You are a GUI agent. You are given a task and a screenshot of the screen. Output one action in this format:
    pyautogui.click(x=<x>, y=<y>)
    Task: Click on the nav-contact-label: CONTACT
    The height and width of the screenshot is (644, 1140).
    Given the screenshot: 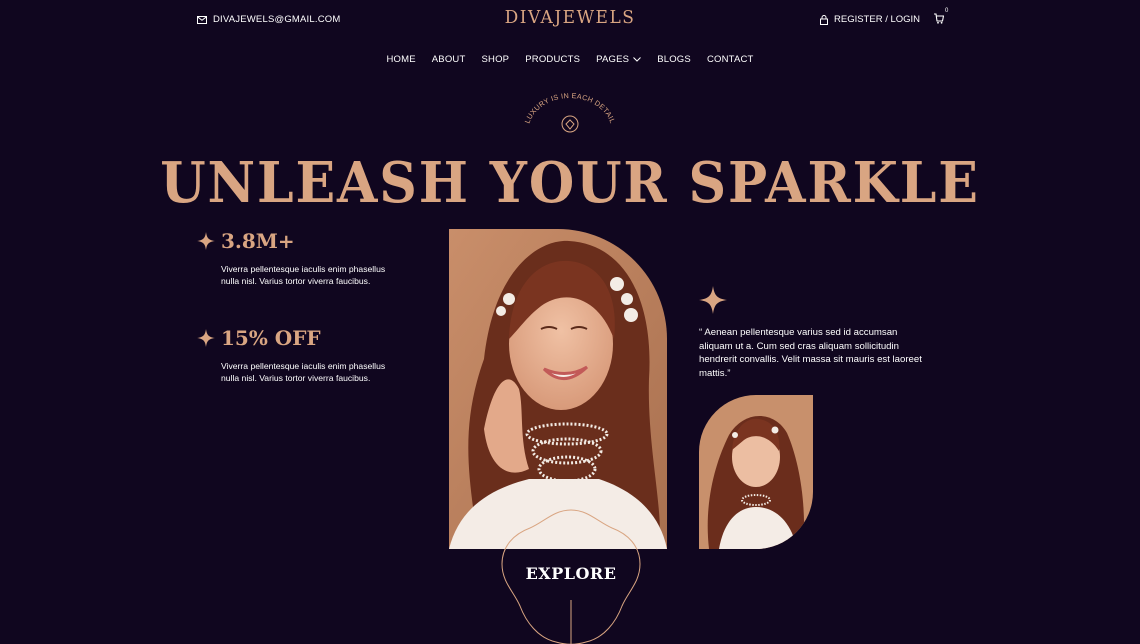 What is the action you would take?
    pyautogui.click(x=730, y=59)
    